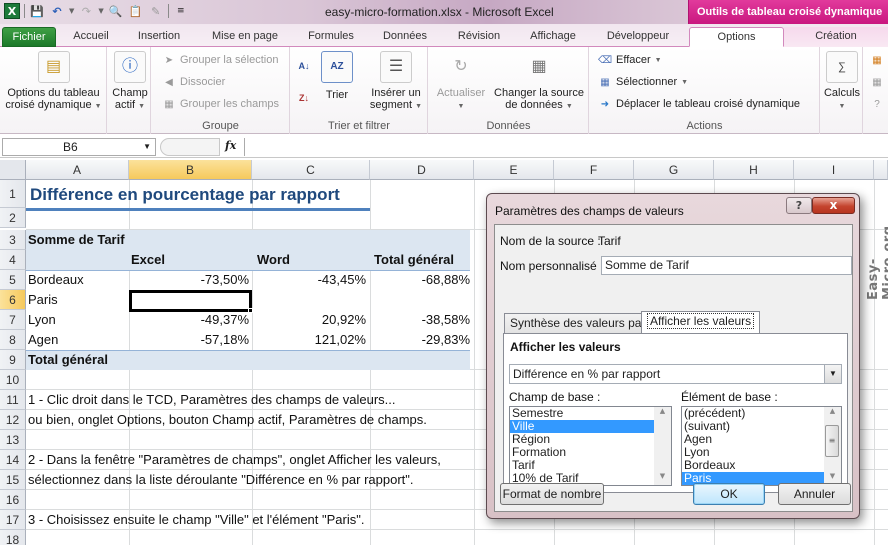  Describe the element at coordinates (190, 170) in the screenshot. I see `column-header-b: B` at that location.